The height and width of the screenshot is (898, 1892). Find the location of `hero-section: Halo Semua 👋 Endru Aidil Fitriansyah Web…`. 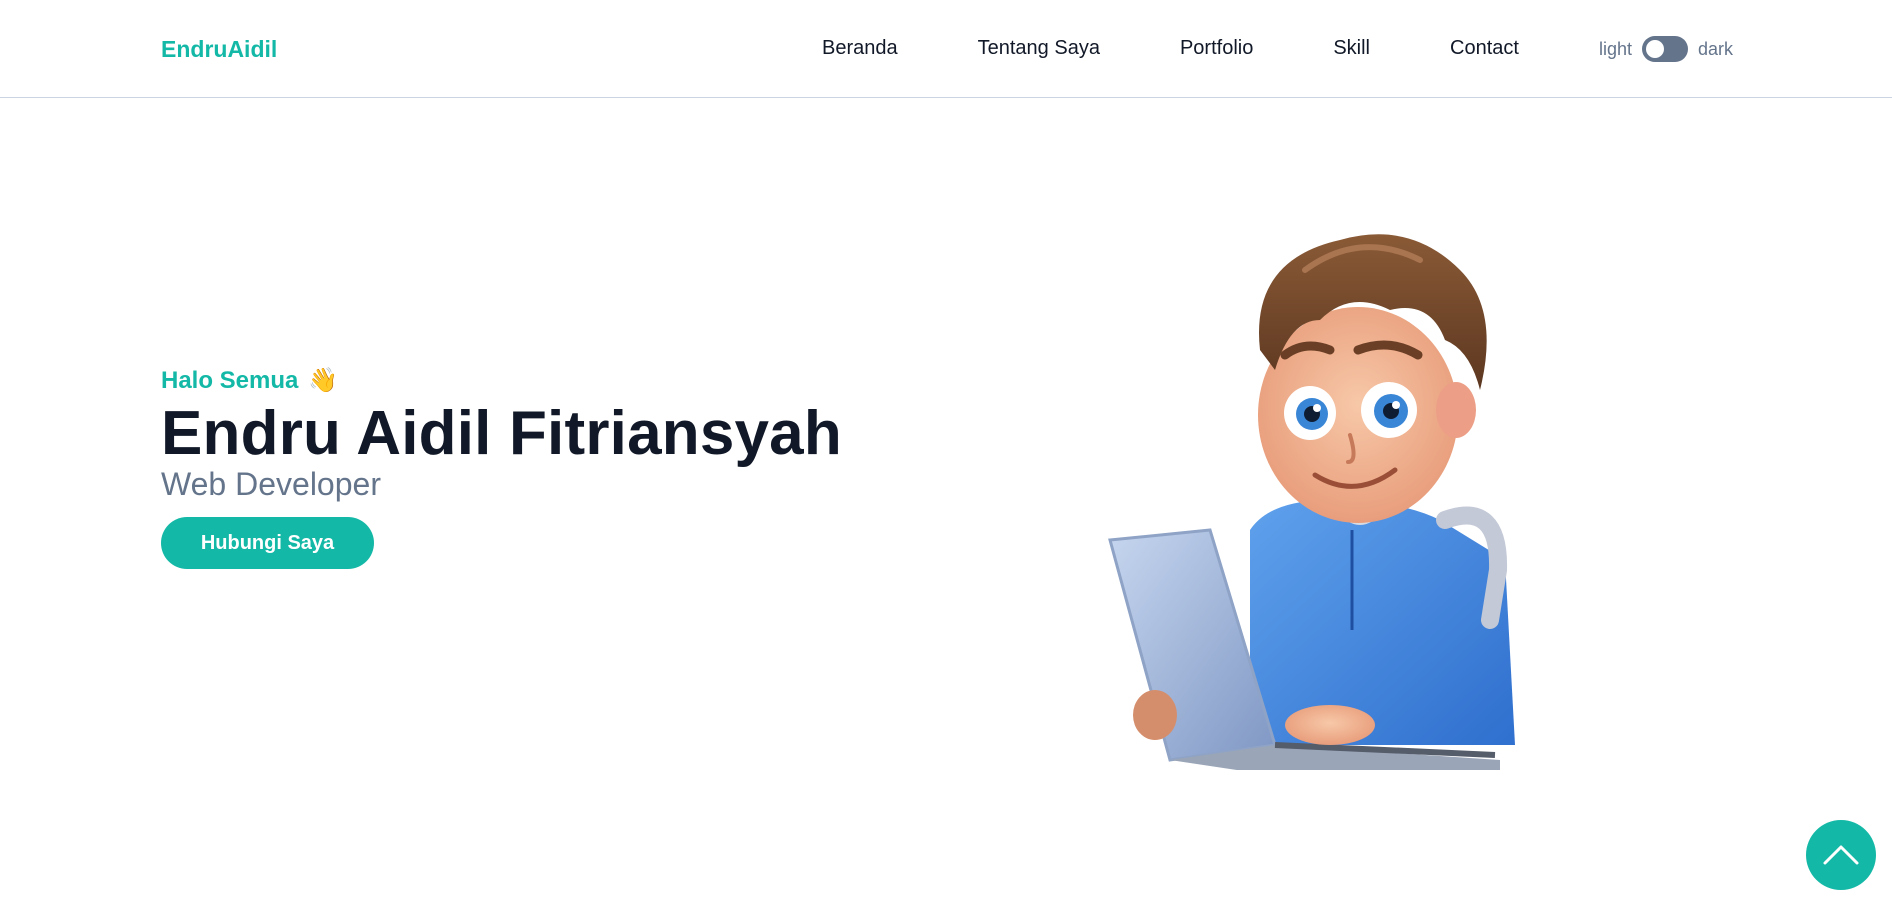

hero-section: Halo Semua 👋 Endru Aidil Fitriansyah Web… is located at coordinates (501, 468).